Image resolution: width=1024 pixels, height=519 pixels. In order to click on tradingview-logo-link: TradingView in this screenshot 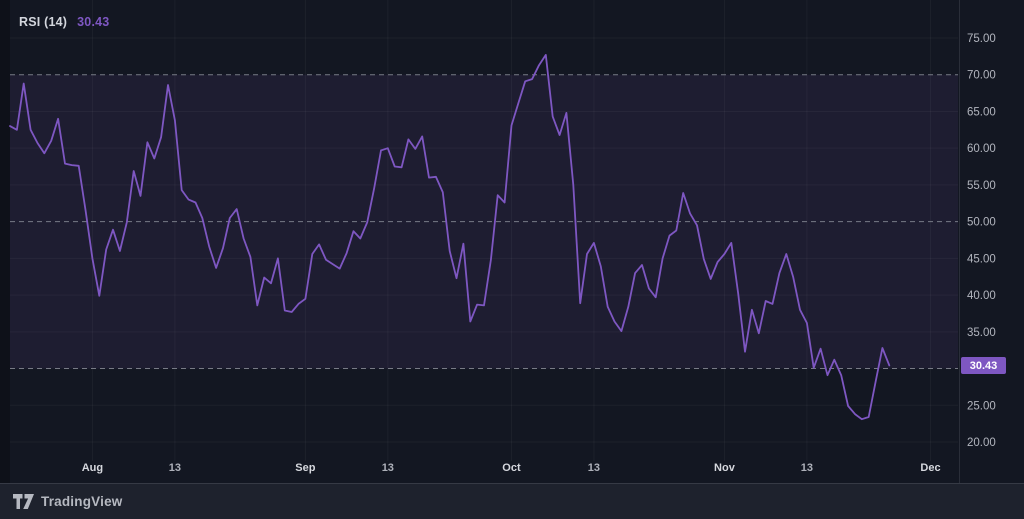, I will do `click(67, 501)`.